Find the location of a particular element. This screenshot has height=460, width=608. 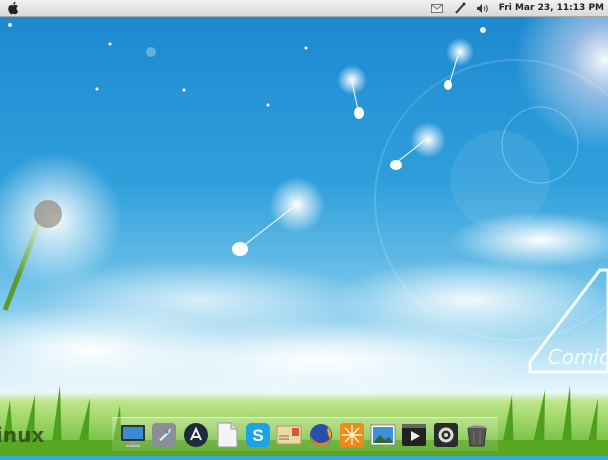

network-icon is located at coordinates (460, 8).